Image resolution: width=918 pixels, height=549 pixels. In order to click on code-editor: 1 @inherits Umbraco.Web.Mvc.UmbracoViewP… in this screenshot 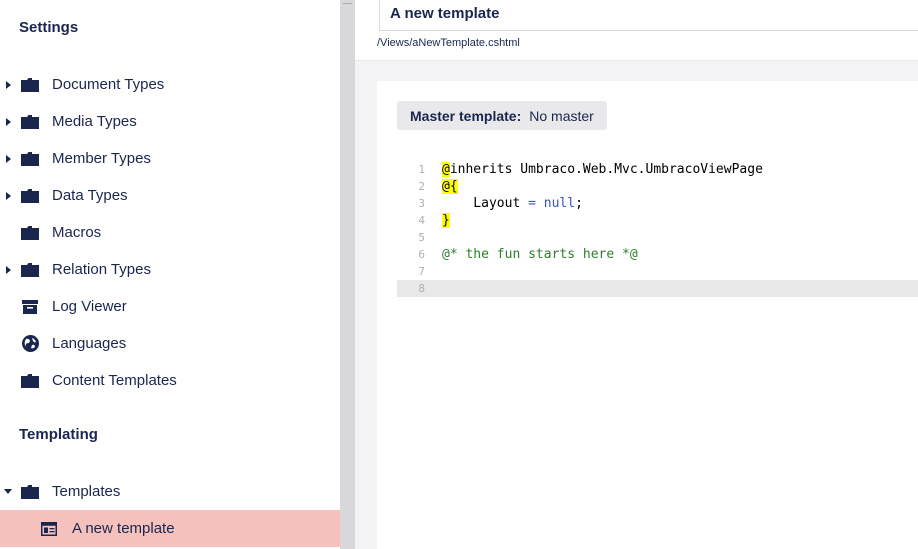, I will do `click(657, 229)`.